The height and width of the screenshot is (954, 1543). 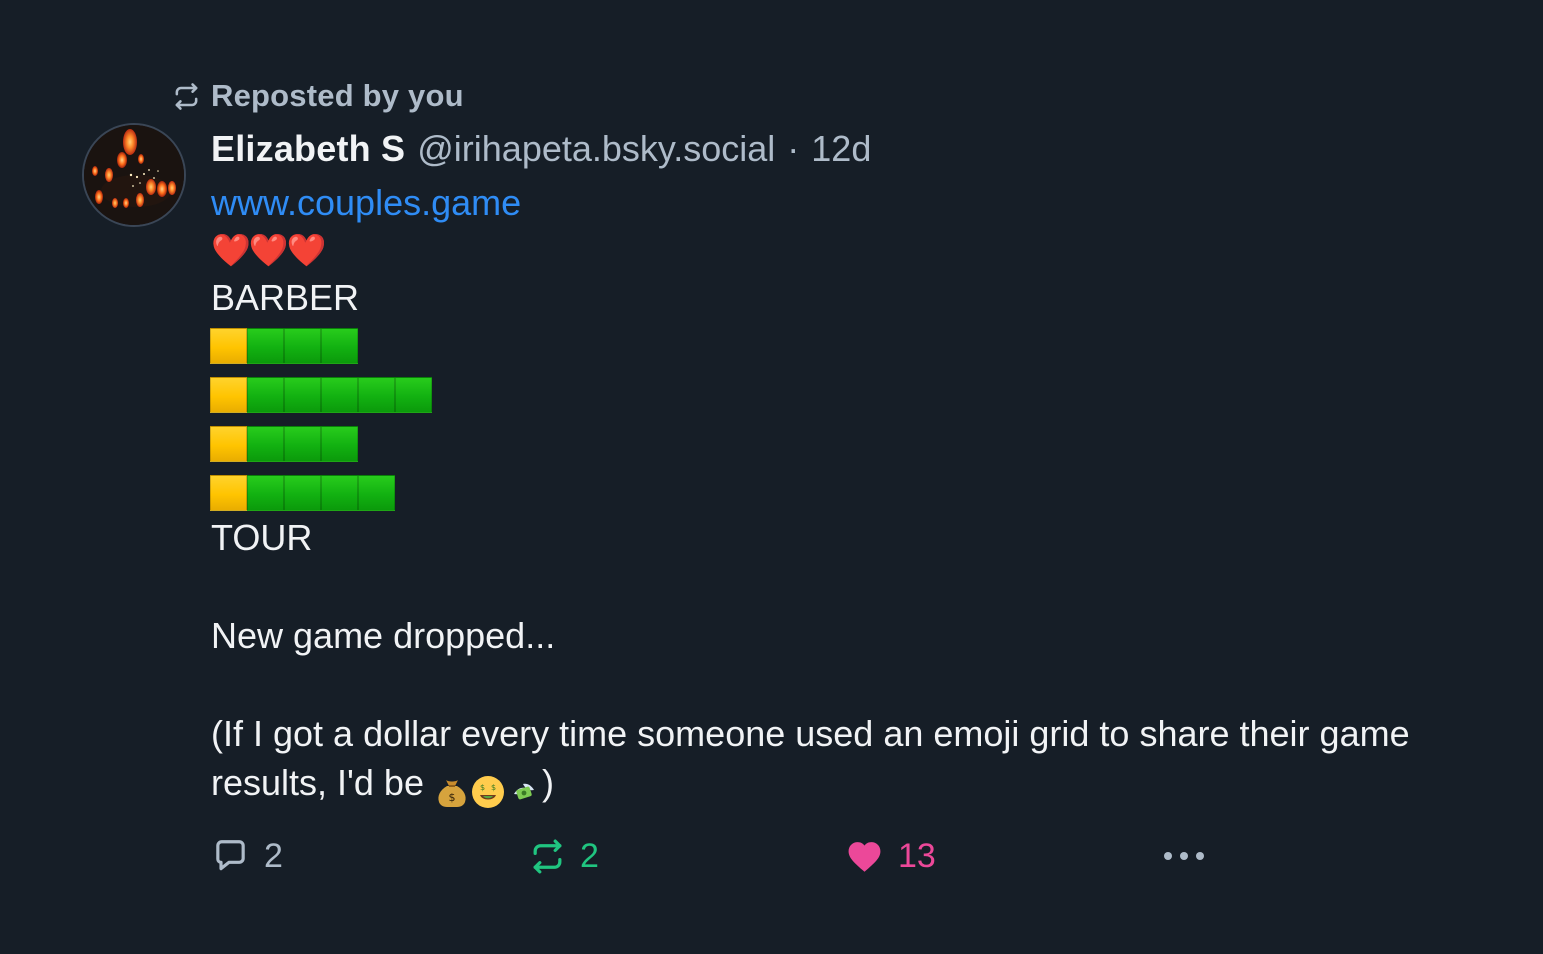 I want to click on money-bag-icon: $, so click(x=452, y=793).